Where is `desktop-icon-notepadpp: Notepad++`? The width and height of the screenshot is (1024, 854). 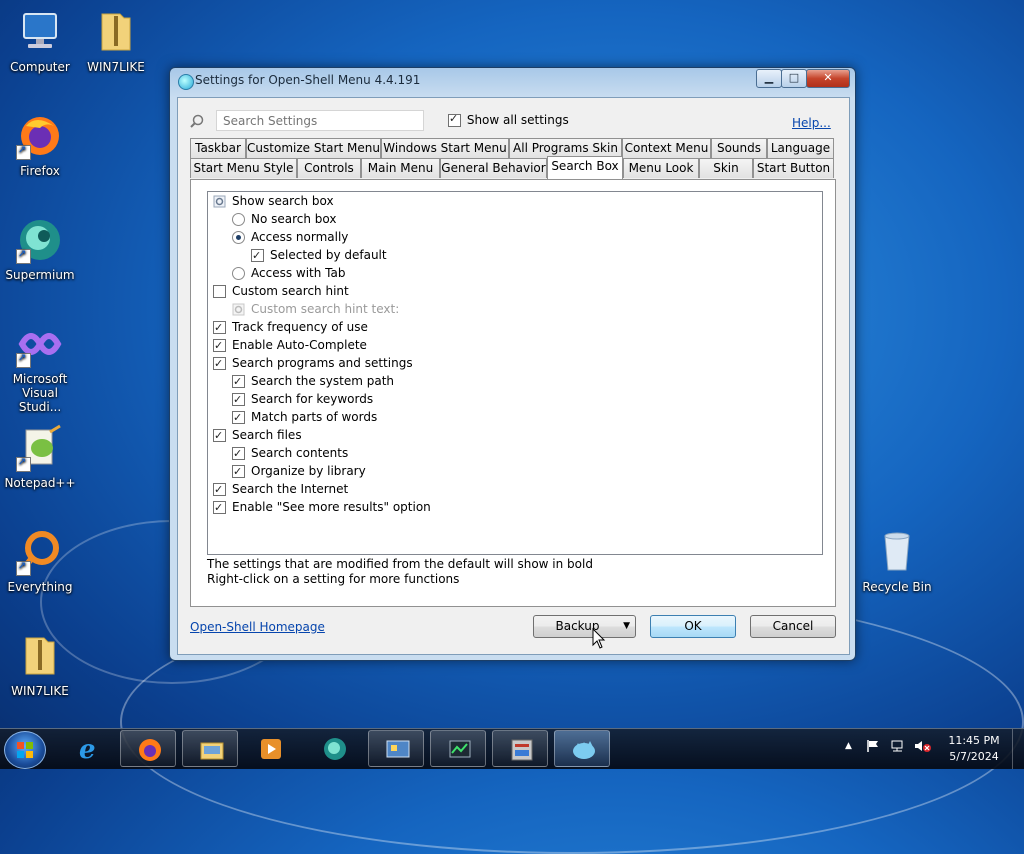
desktop-icon-notepadpp: Notepad++ is located at coordinates (40, 457).